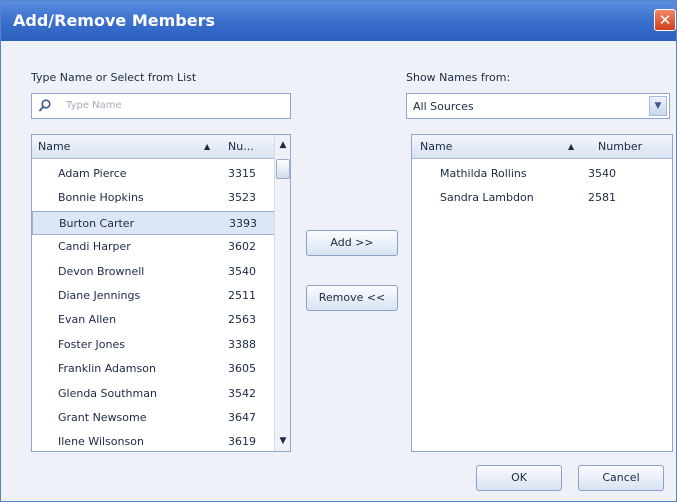 This screenshot has height=502, width=677. I want to click on cancel-button: Cancel, so click(621, 478).